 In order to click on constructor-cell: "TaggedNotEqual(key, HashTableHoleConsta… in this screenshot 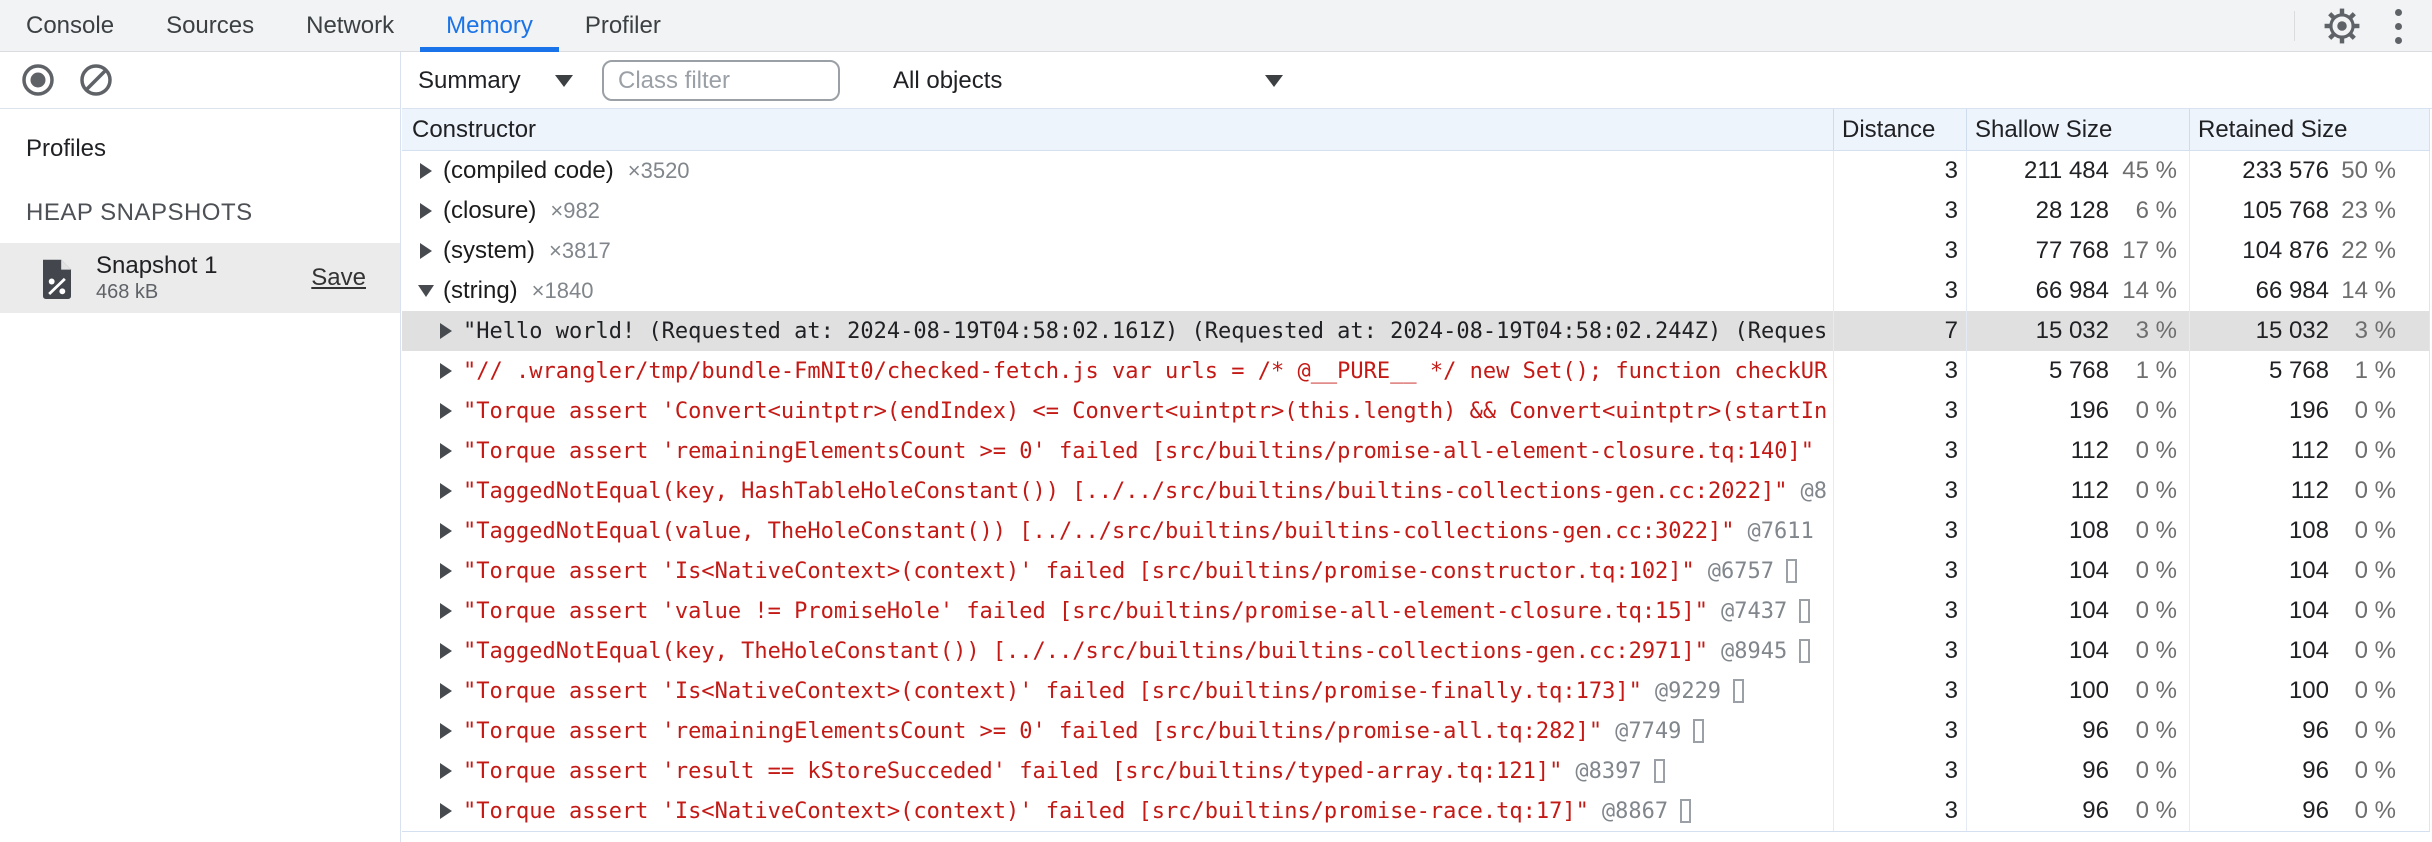, I will do `click(1117, 491)`.